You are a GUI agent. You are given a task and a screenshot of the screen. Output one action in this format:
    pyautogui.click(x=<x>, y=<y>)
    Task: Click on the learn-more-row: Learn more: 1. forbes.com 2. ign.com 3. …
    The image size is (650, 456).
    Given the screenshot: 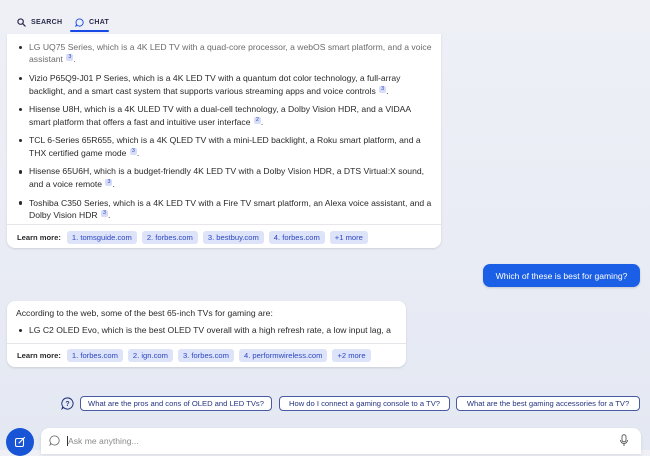 What is the action you would take?
    pyautogui.click(x=194, y=355)
    